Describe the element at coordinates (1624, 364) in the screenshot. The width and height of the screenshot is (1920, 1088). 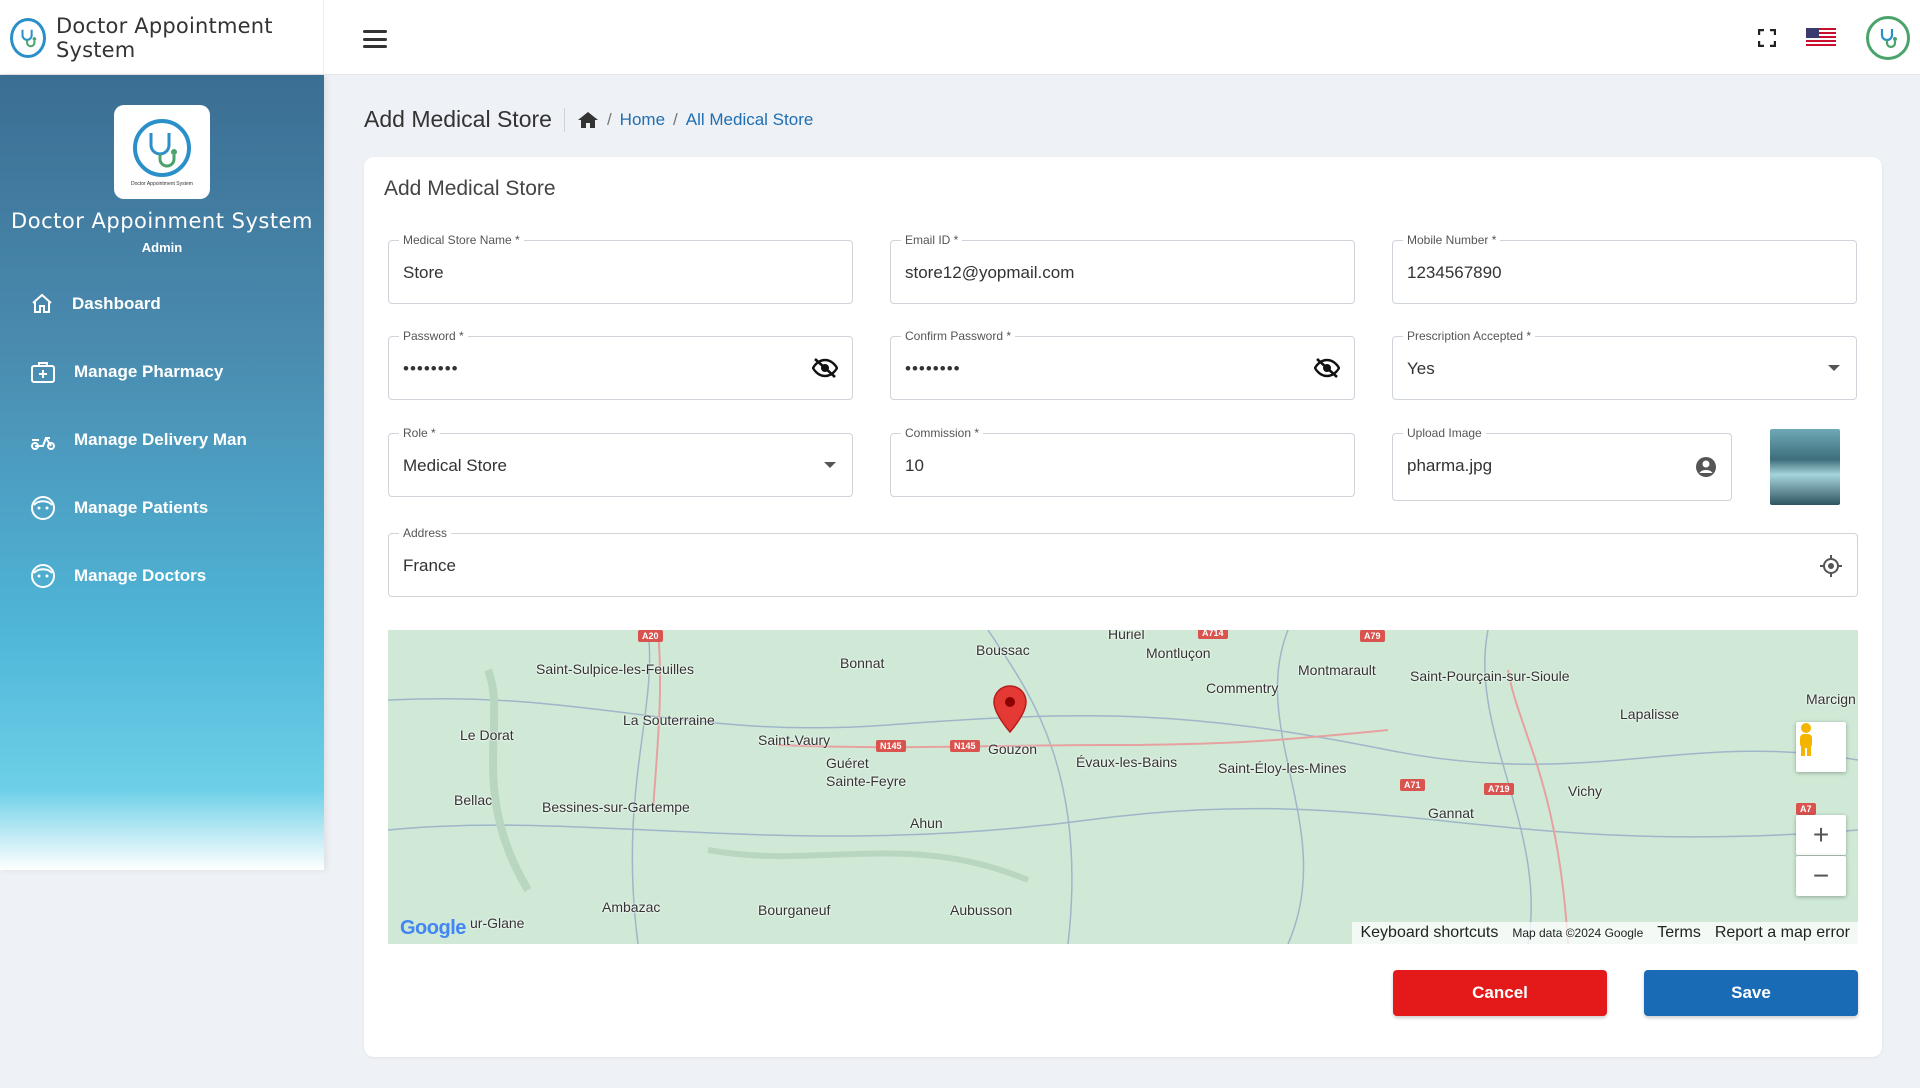
I see `prescription-select: Prescription Accepted * Yes` at that location.